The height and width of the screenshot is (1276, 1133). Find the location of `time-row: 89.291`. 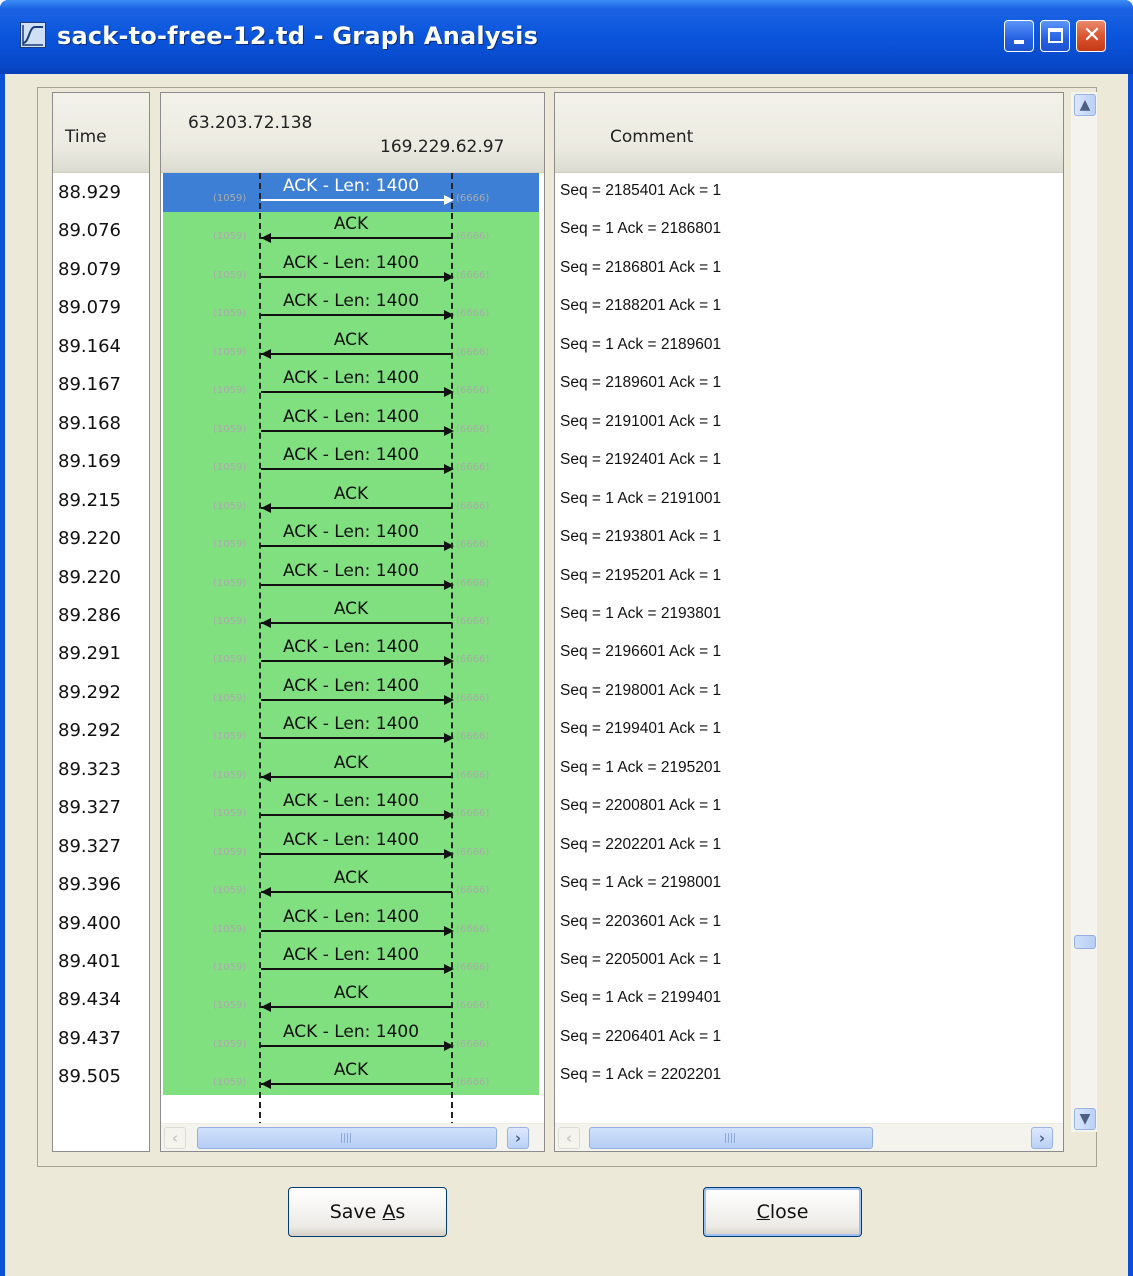

time-row: 89.291 is located at coordinates (101, 653).